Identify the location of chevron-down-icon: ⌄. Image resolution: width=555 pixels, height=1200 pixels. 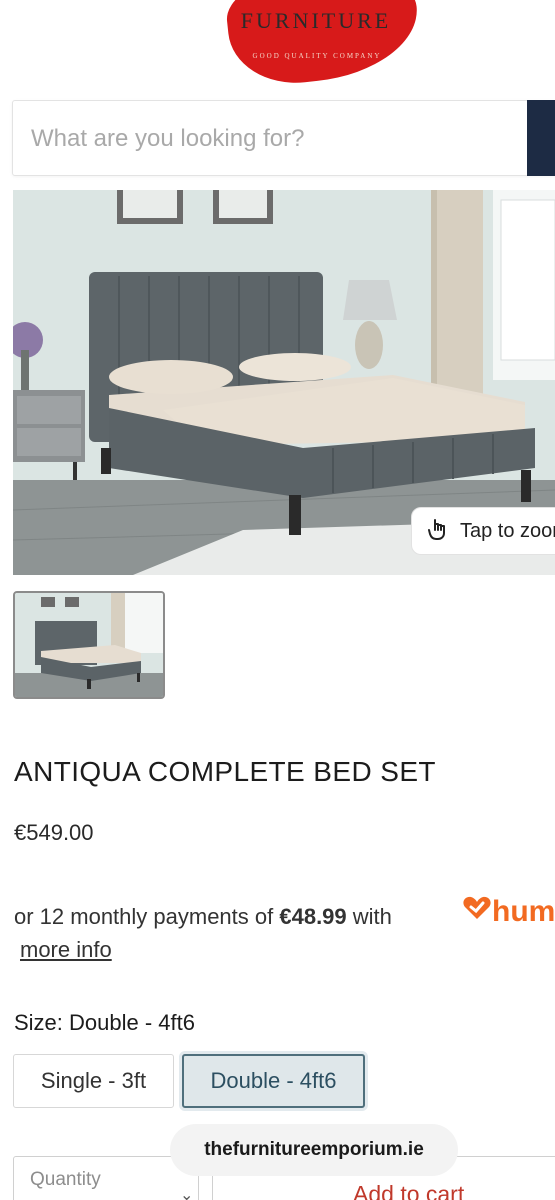
(187, 1193).